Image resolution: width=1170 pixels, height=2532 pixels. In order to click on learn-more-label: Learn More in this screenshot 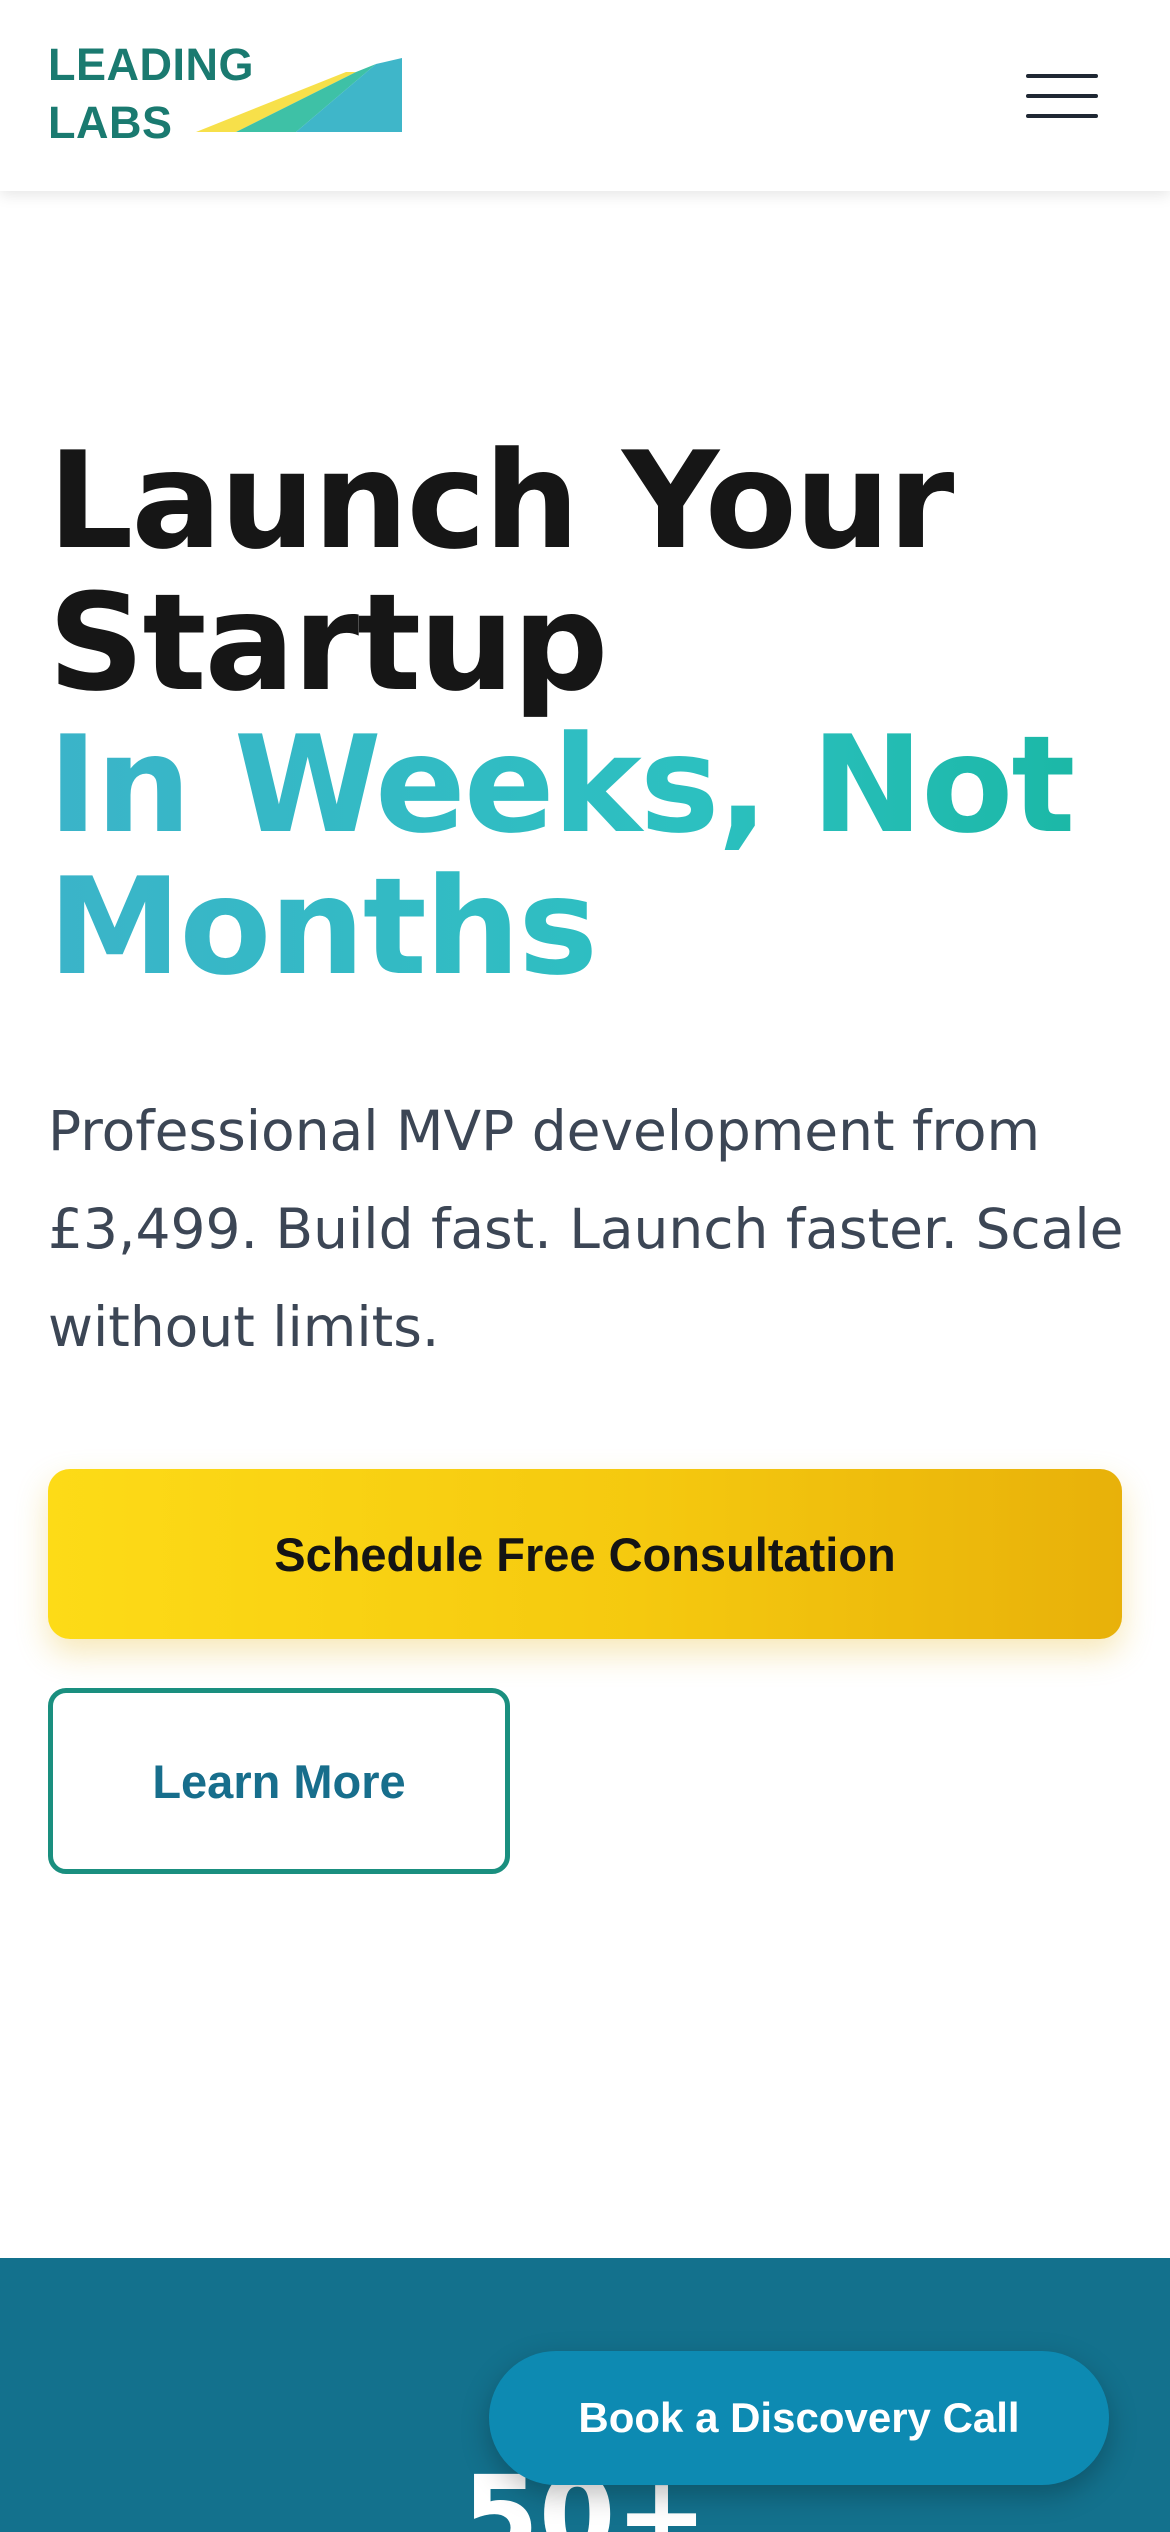, I will do `click(279, 1781)`.